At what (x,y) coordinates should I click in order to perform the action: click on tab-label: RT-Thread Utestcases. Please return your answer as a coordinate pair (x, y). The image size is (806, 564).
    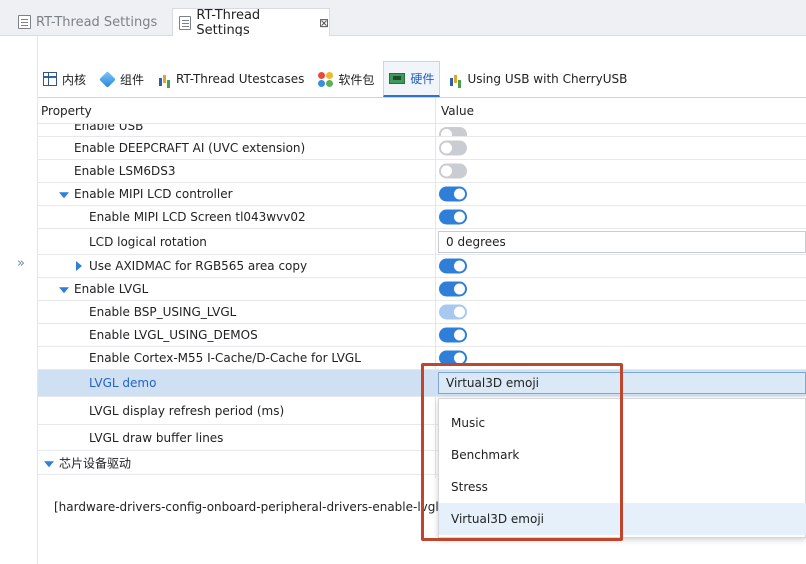
    Looking at the image, I should click on (240, 79).